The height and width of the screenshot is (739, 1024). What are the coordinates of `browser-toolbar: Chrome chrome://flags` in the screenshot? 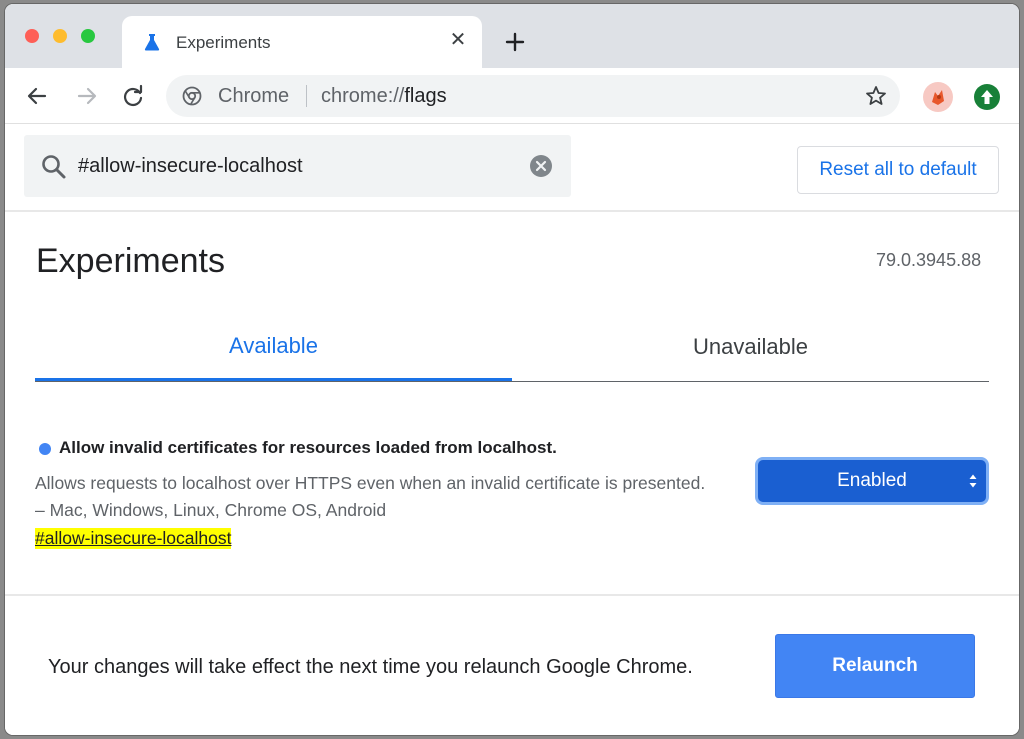 It's located at (512, 96).